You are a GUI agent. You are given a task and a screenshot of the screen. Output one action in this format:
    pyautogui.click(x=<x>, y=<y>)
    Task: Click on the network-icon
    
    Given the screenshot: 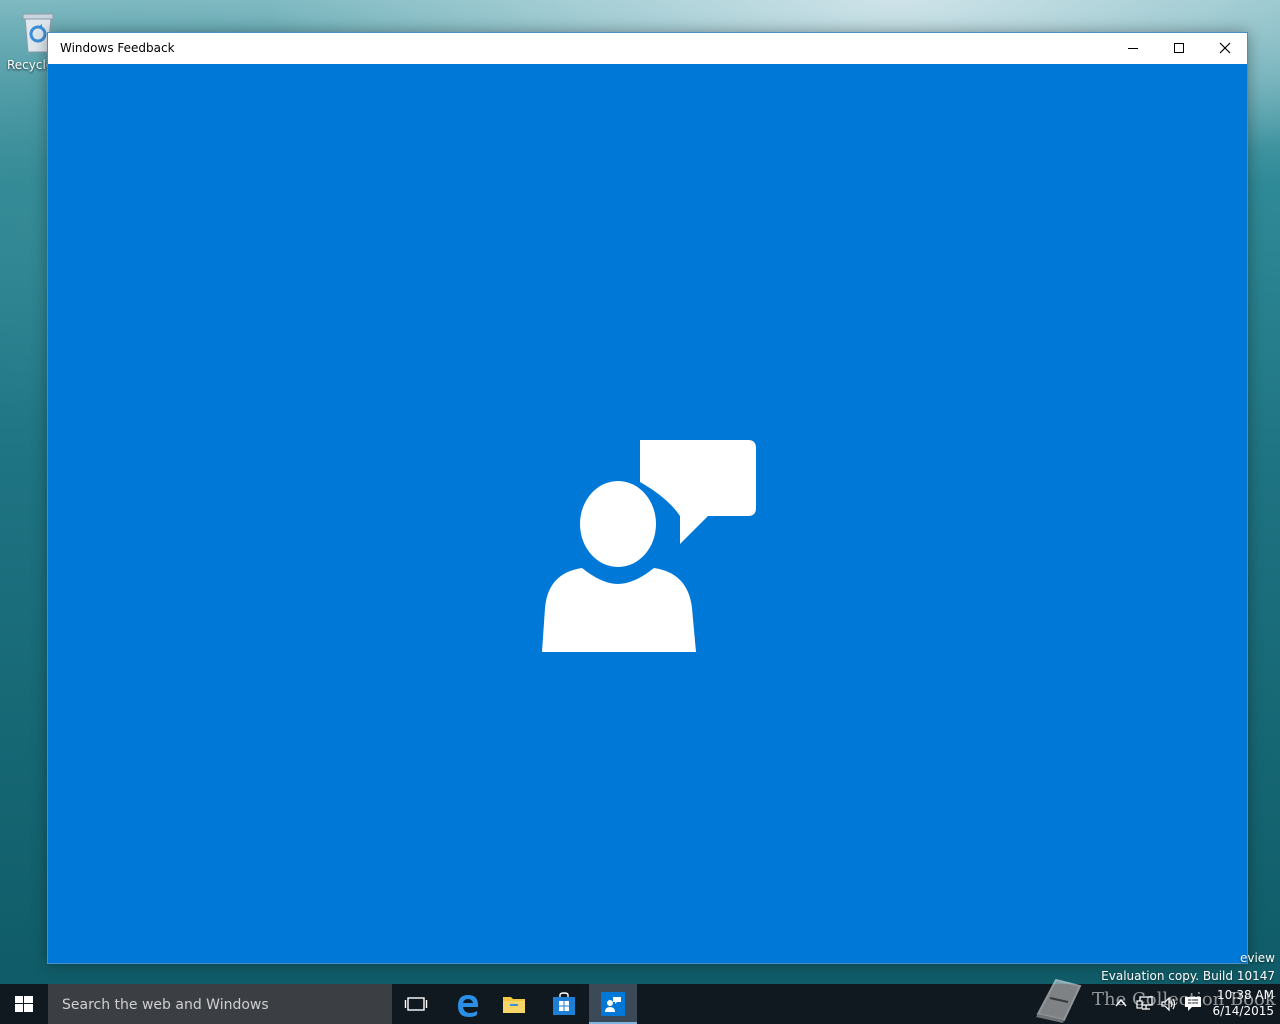 What is the action you would take?
    pyautogui.click(x=1144, y=1003)
    